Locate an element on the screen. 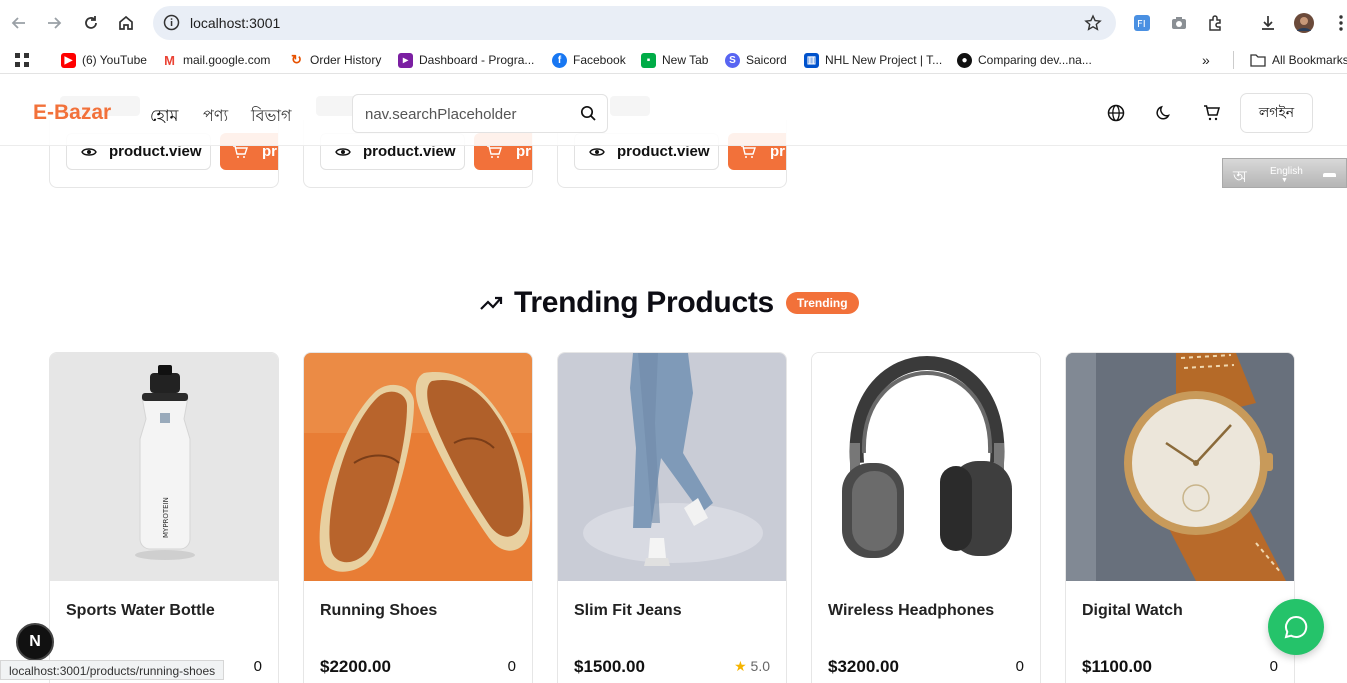 This screenshot has width=1347, height=683. product-card: MYPROTEIN Sports Water Bottle 0 is located at coordinates (164, 517).